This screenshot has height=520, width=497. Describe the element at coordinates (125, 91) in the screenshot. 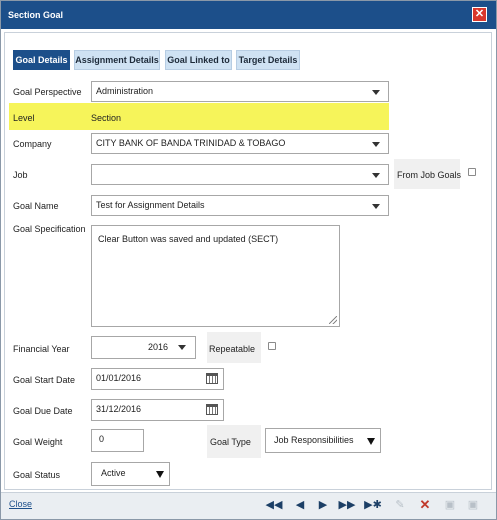

I see `goal-perspective-value: Administration` at that location.